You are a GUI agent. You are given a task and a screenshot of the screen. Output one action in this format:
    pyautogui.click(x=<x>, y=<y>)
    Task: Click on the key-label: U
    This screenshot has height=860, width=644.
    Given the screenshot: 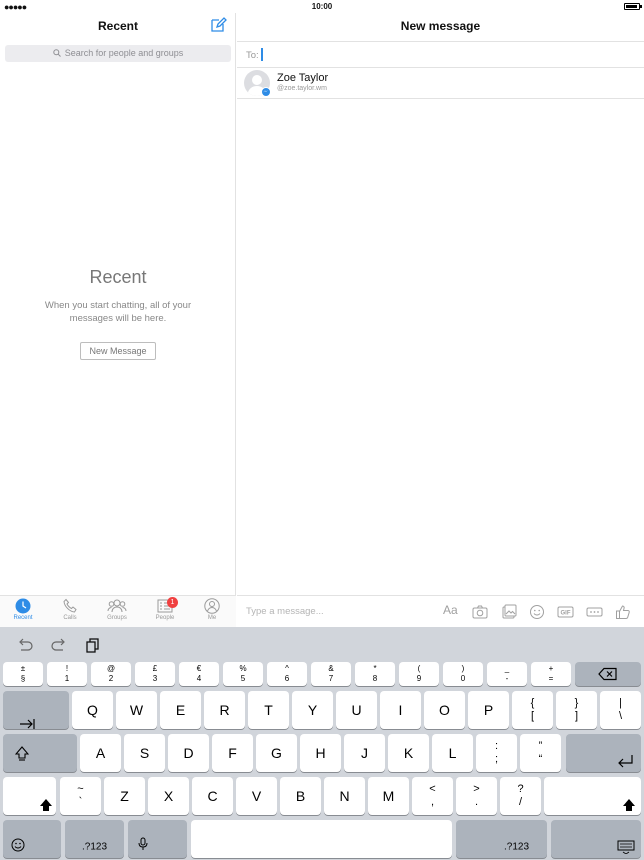 What is the action you would take?
    pyautogui.click(x=356, y=710)
    